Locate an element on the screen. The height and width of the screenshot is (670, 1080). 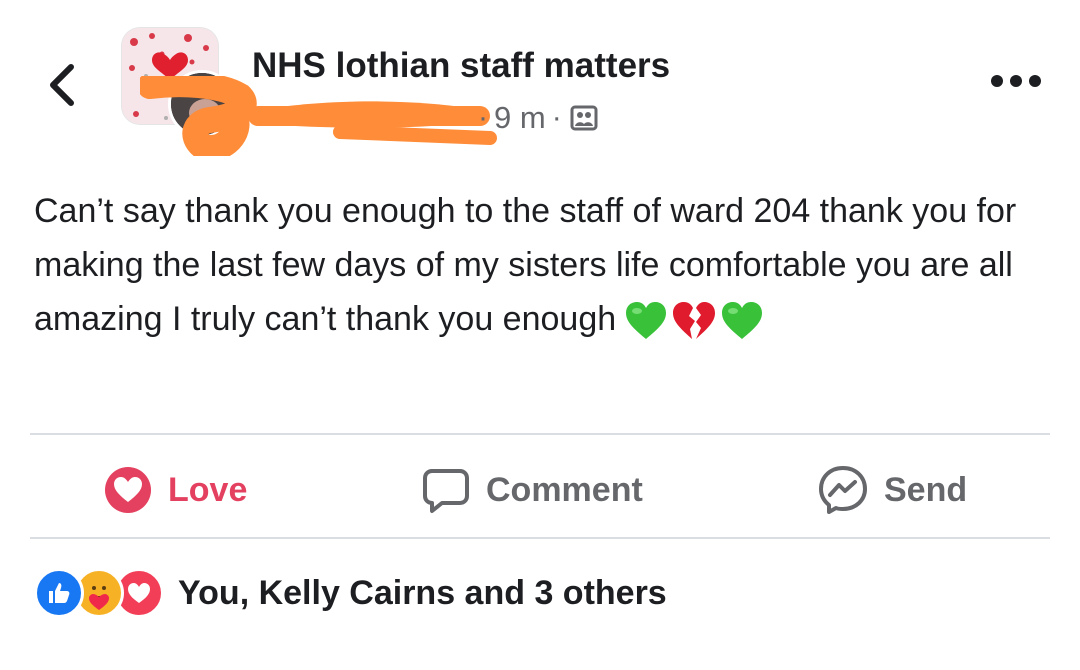
post-emojis is located at coordinates (694, 321).